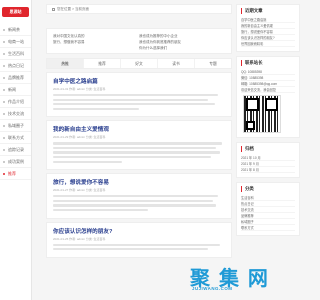 The height and width of the screenshot is (300, 320). I want to click on logo-text: 思源站, so click(15, 12).